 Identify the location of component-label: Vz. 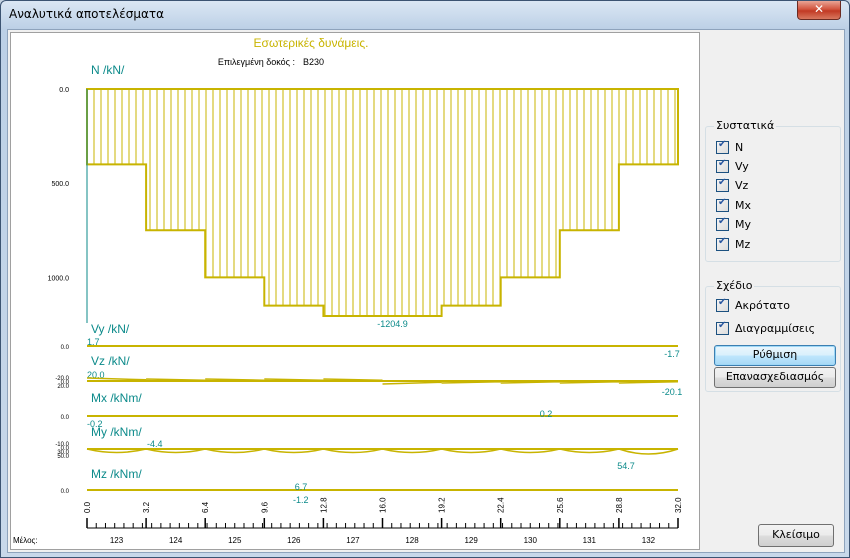
(742, 186).